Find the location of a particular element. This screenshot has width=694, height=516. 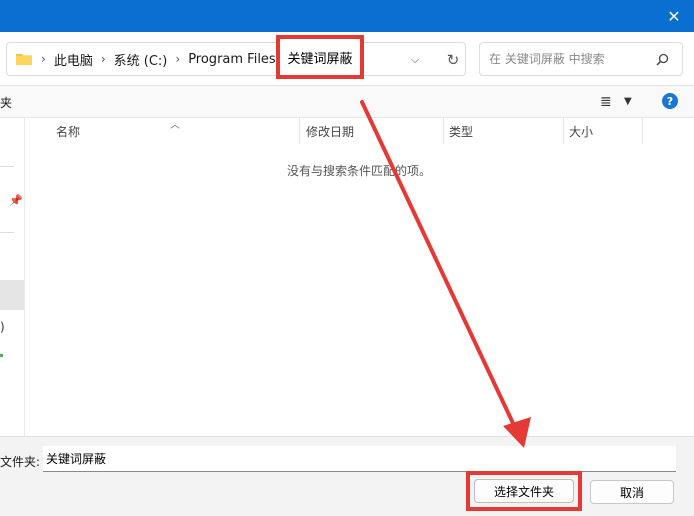

nav-item-selected is located at coordinates (12, 295).